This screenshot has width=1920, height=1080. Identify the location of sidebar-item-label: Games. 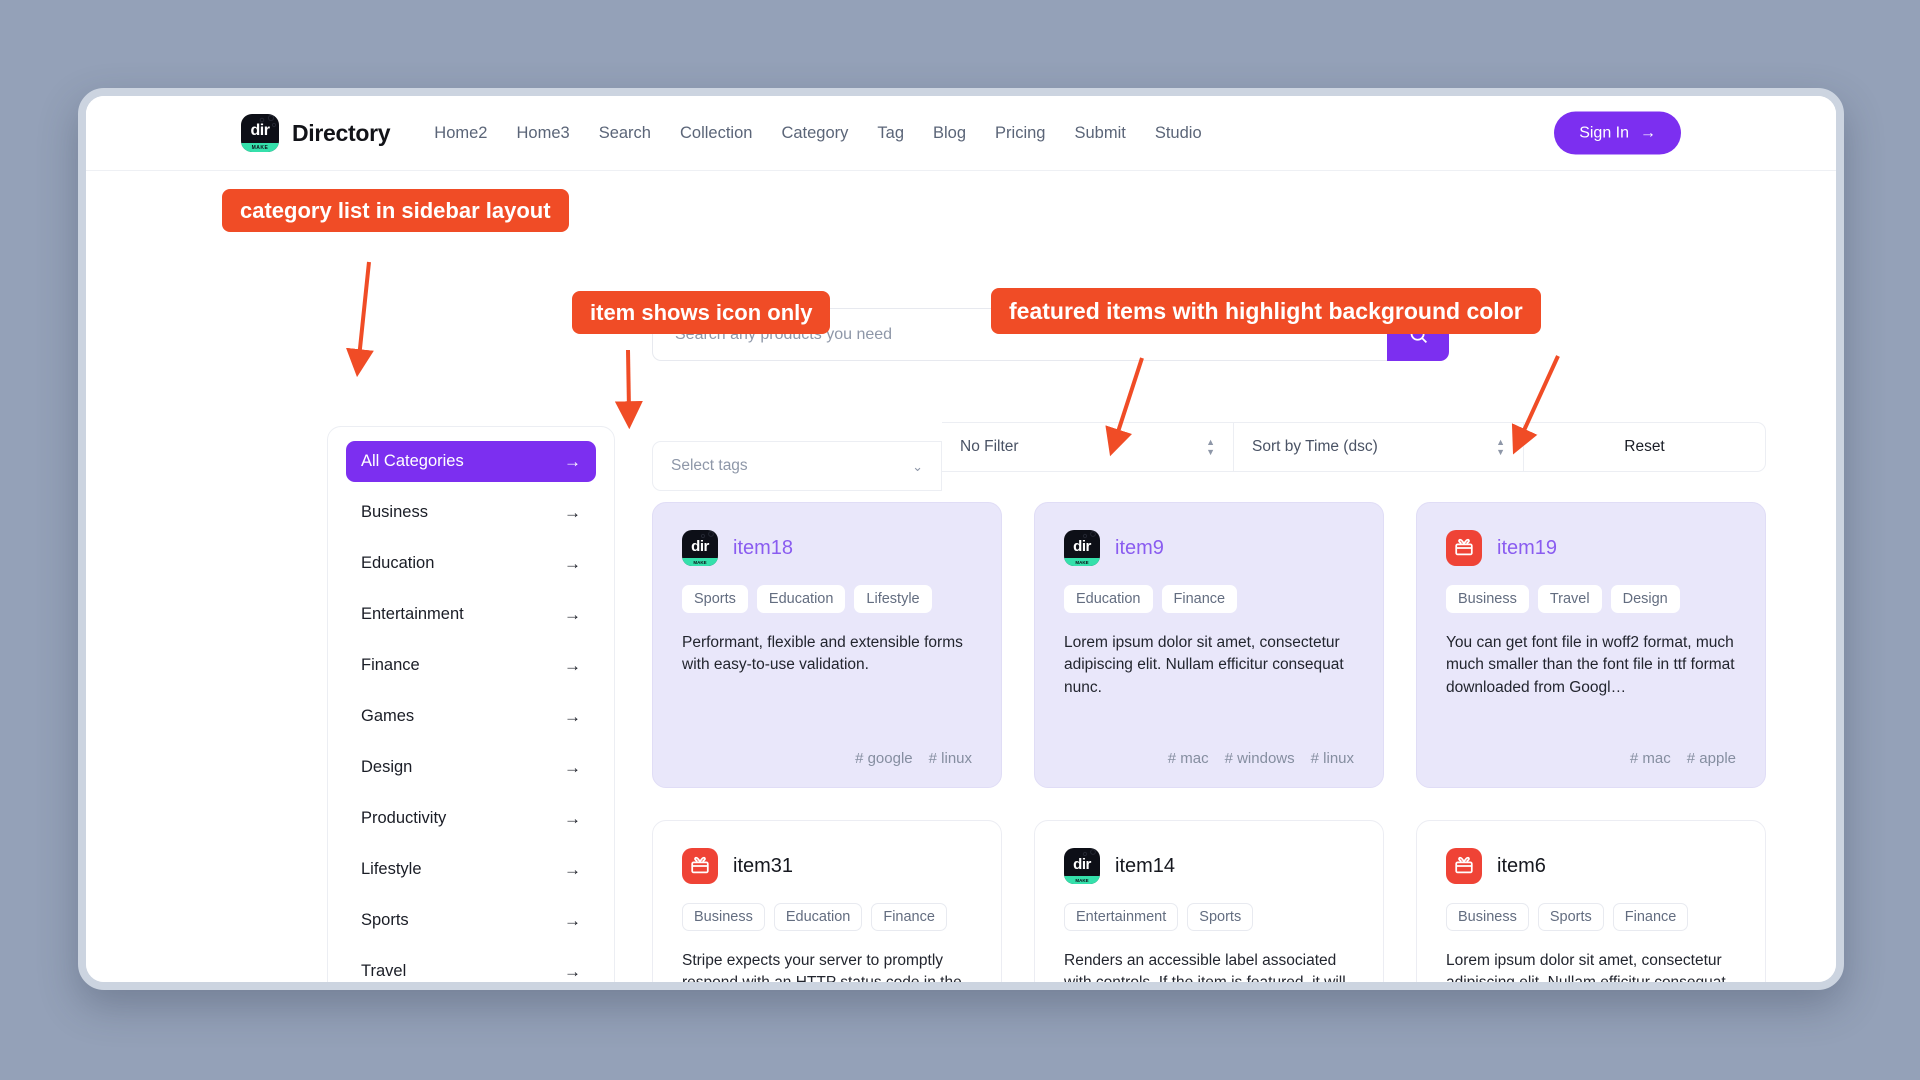
(388, 716).